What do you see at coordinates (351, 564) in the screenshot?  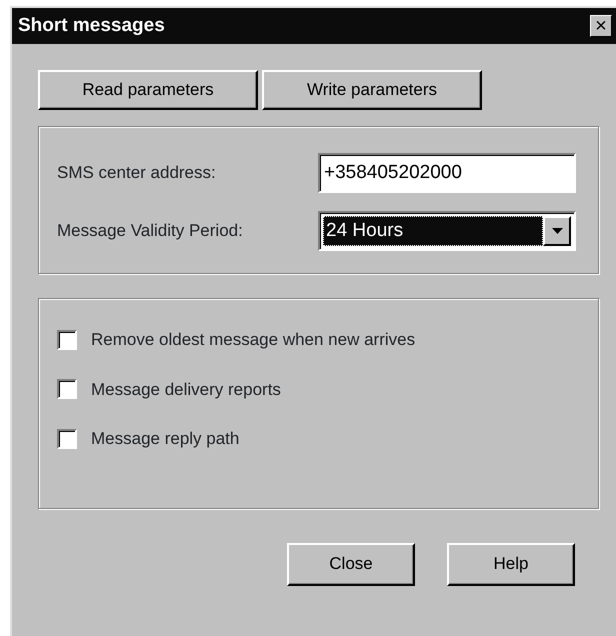 I see `dialog-button: Close` at bounding box center [351, 564].